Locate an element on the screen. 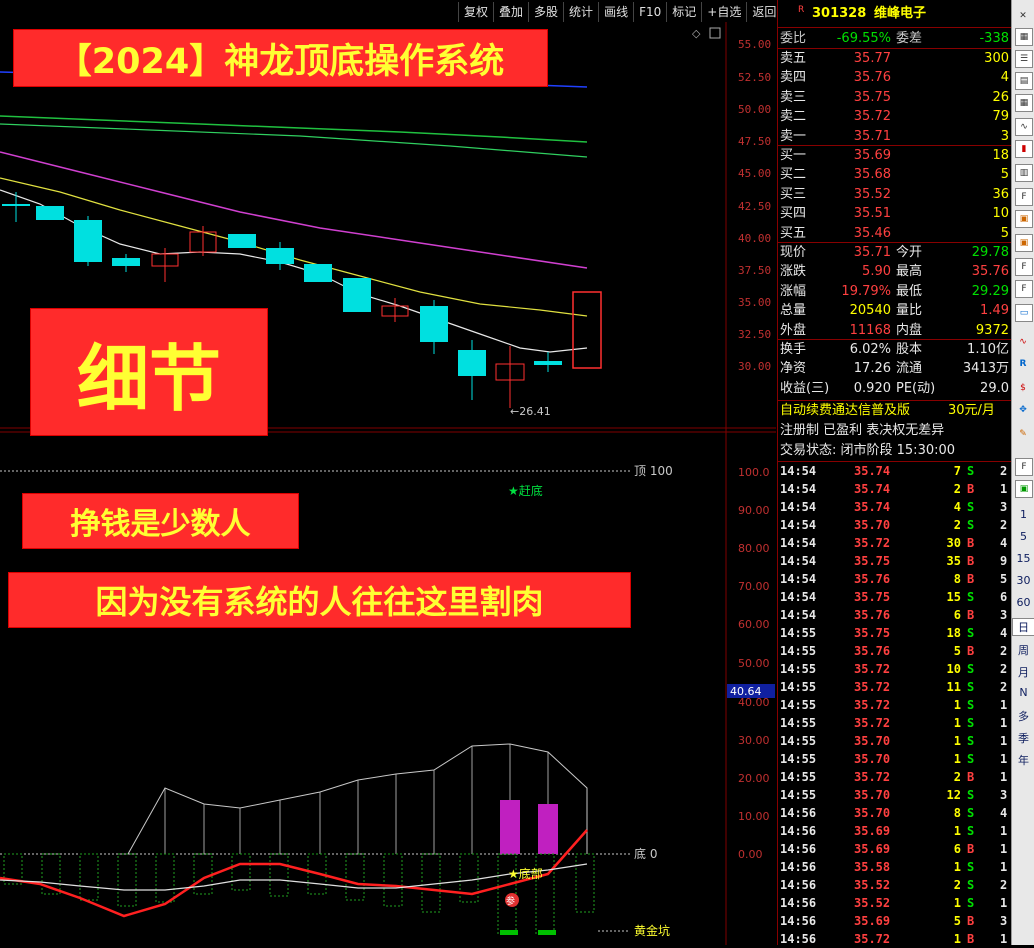 This screenshot has height=948, width=1034. line-icon: ∿ is located at coordinates (1024, 127).